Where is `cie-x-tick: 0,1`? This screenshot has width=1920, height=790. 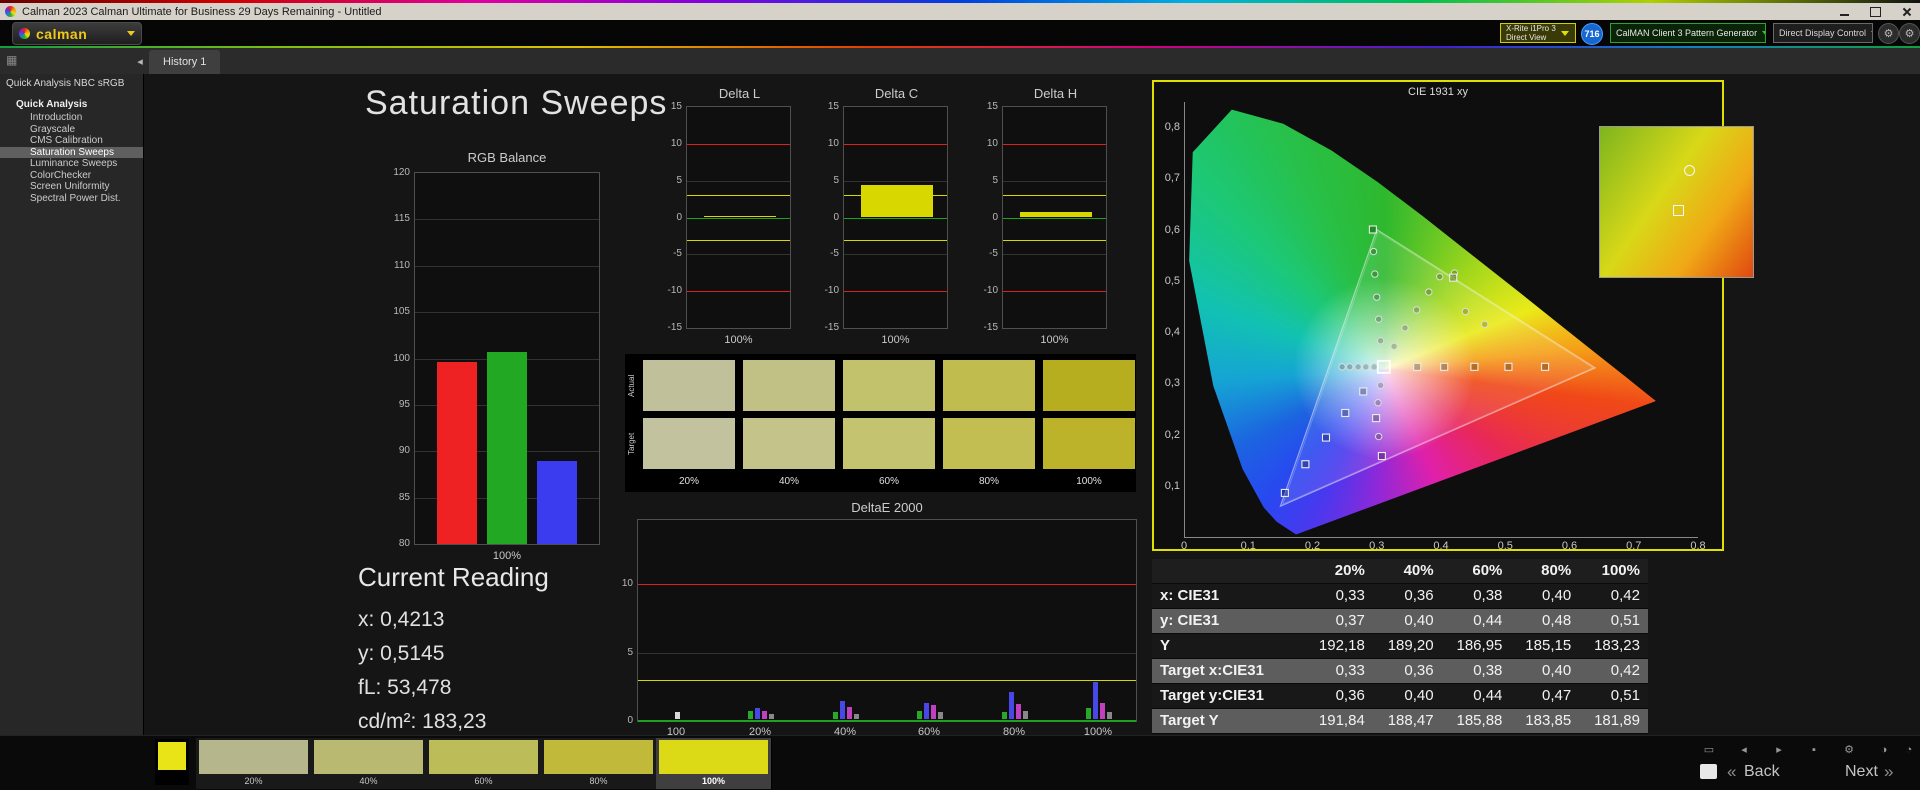
cie-x-tick: 0,1 is located at coordinates (1248, 546).